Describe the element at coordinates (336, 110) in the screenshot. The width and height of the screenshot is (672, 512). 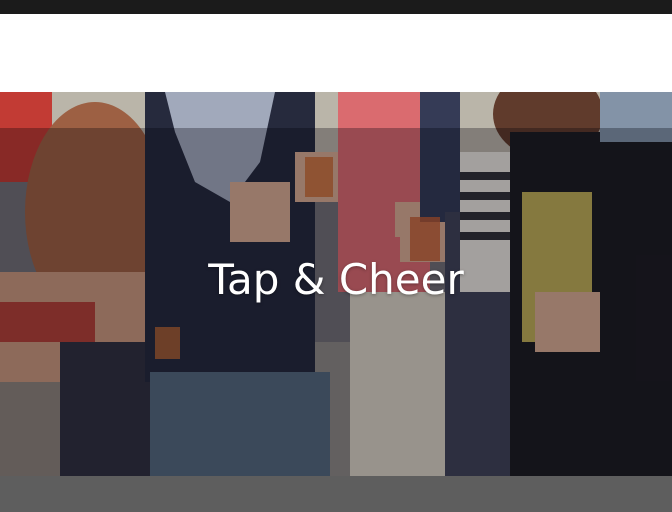
I see `hero-top-strip` at that location.